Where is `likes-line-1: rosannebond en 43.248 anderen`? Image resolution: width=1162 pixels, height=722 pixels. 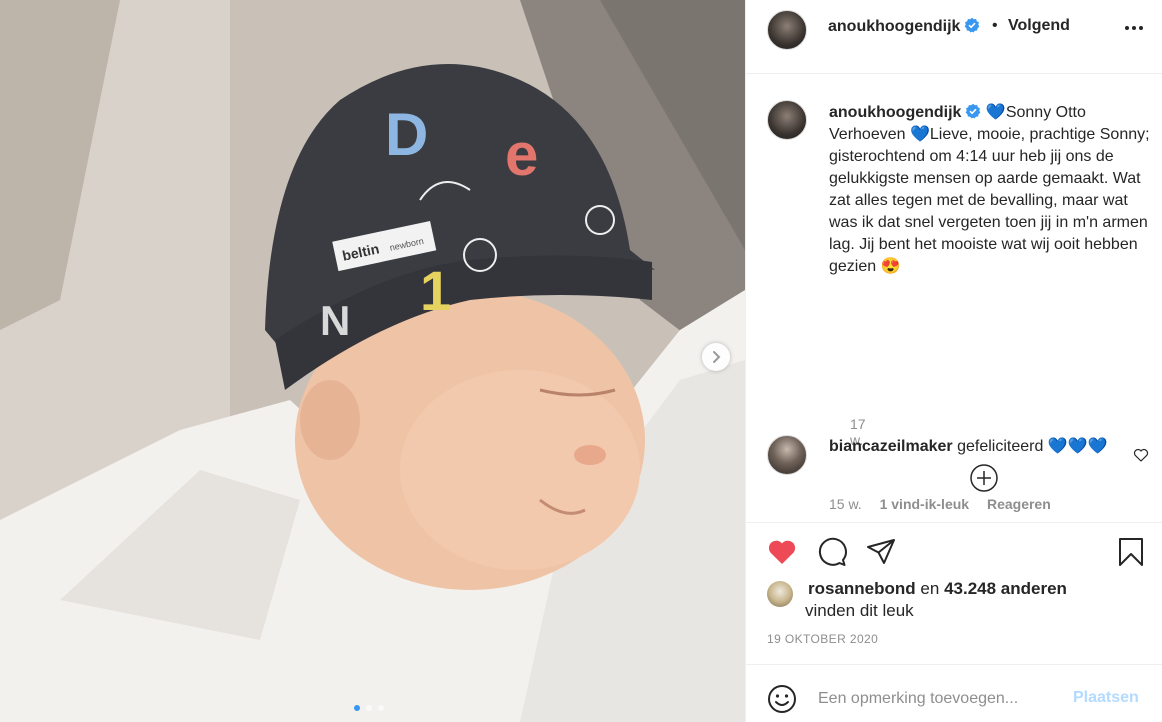 likes-line-1: rosannebond en 43.248 anderen is located at coordinates (937, 589).